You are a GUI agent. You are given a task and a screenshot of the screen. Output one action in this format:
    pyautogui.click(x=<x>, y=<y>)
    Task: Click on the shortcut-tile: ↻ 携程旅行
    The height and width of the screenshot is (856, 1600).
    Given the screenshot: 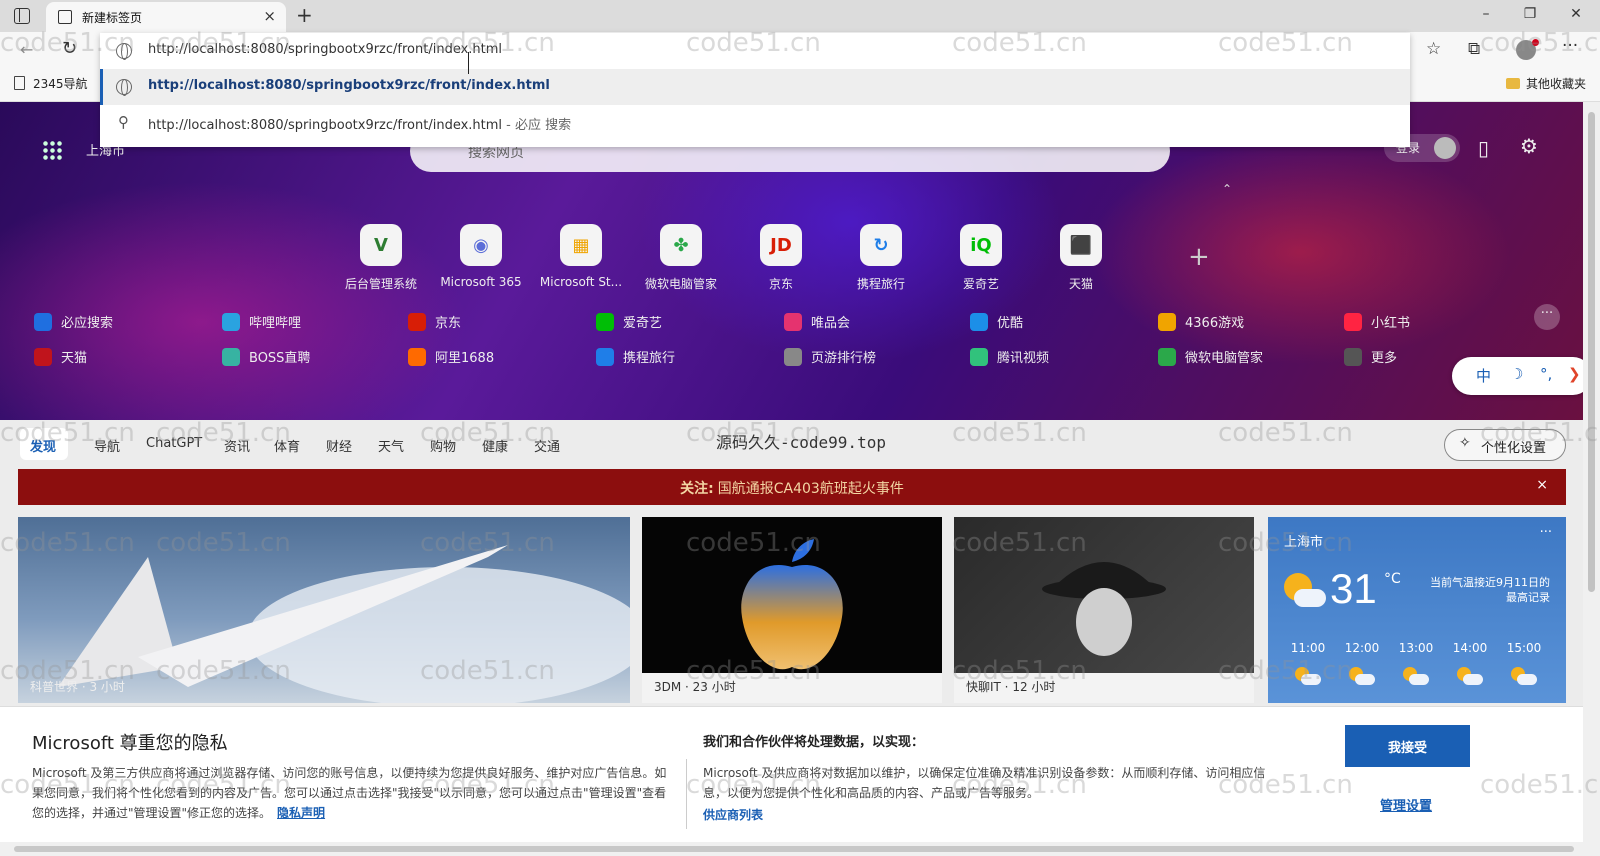 What is the action you would take?
    pyautogui.click(x=881, y=258)
    